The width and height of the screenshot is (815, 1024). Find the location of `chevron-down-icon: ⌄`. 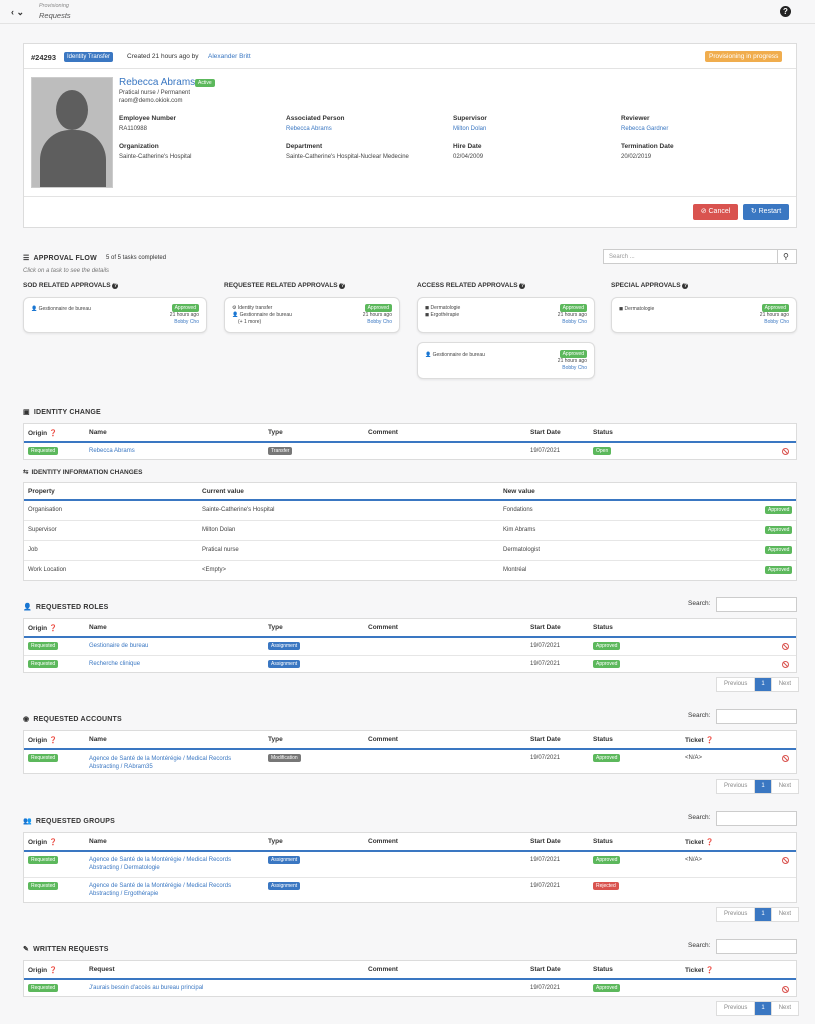

chevron-down-icon: ⌄ is located at coordinates (21, 12).